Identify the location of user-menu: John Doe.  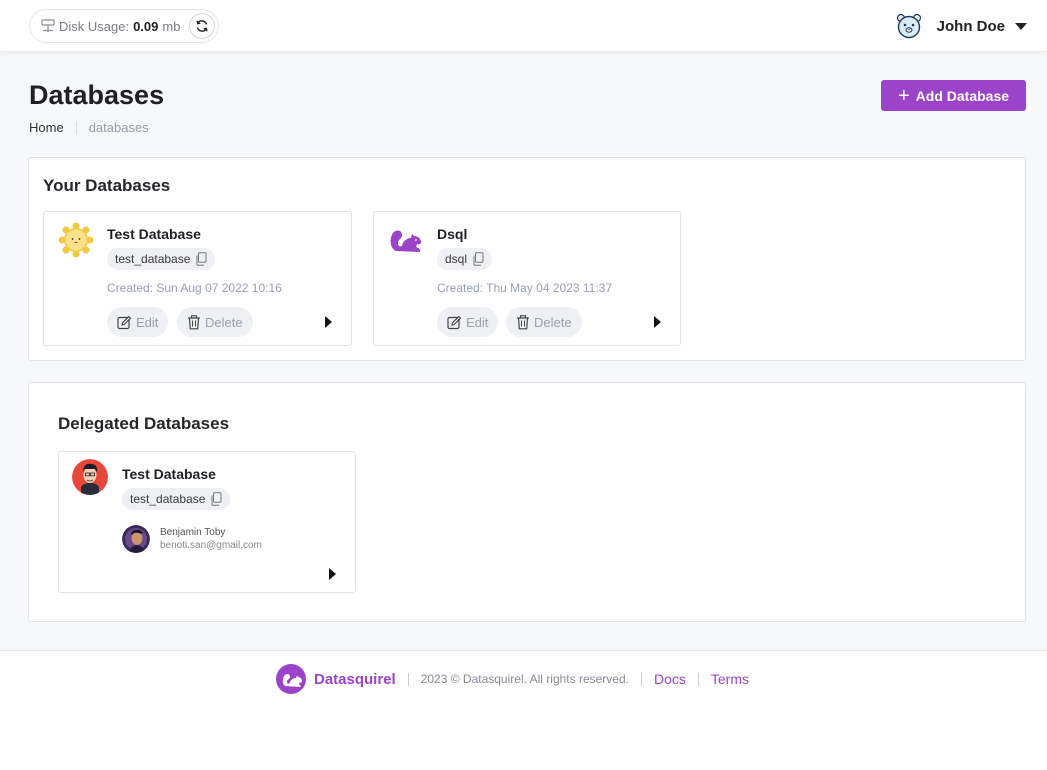
(961, 26).